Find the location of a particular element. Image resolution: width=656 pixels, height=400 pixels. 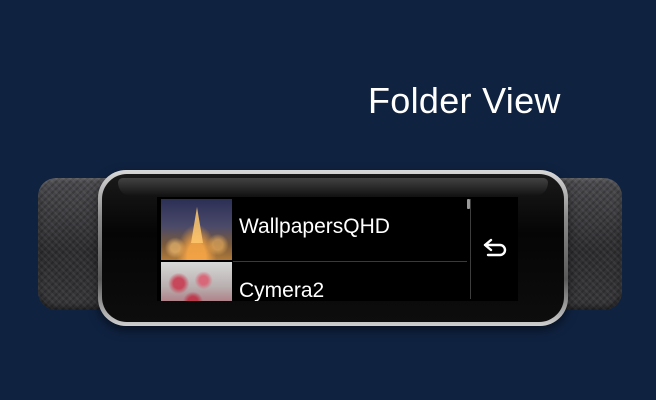

folder-label: Cymera2 is located at coordinates (282, 290).